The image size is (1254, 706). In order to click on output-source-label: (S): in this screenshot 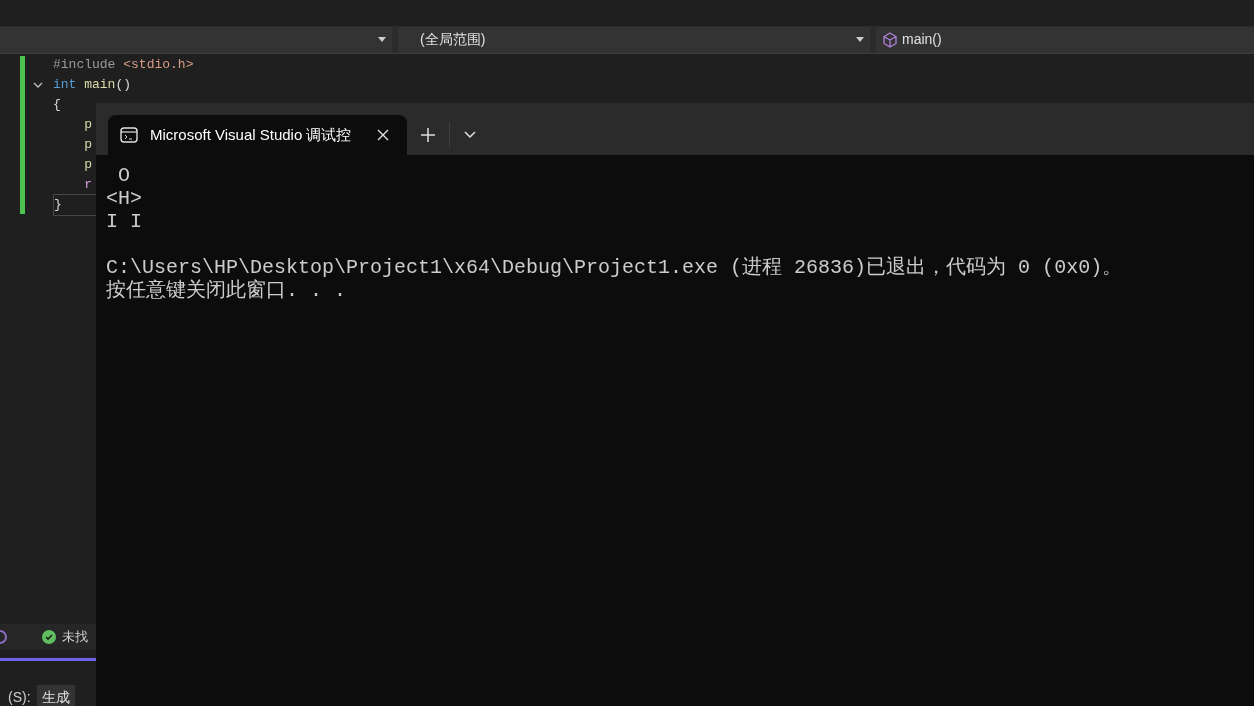, I will do `click(19, 696)`.